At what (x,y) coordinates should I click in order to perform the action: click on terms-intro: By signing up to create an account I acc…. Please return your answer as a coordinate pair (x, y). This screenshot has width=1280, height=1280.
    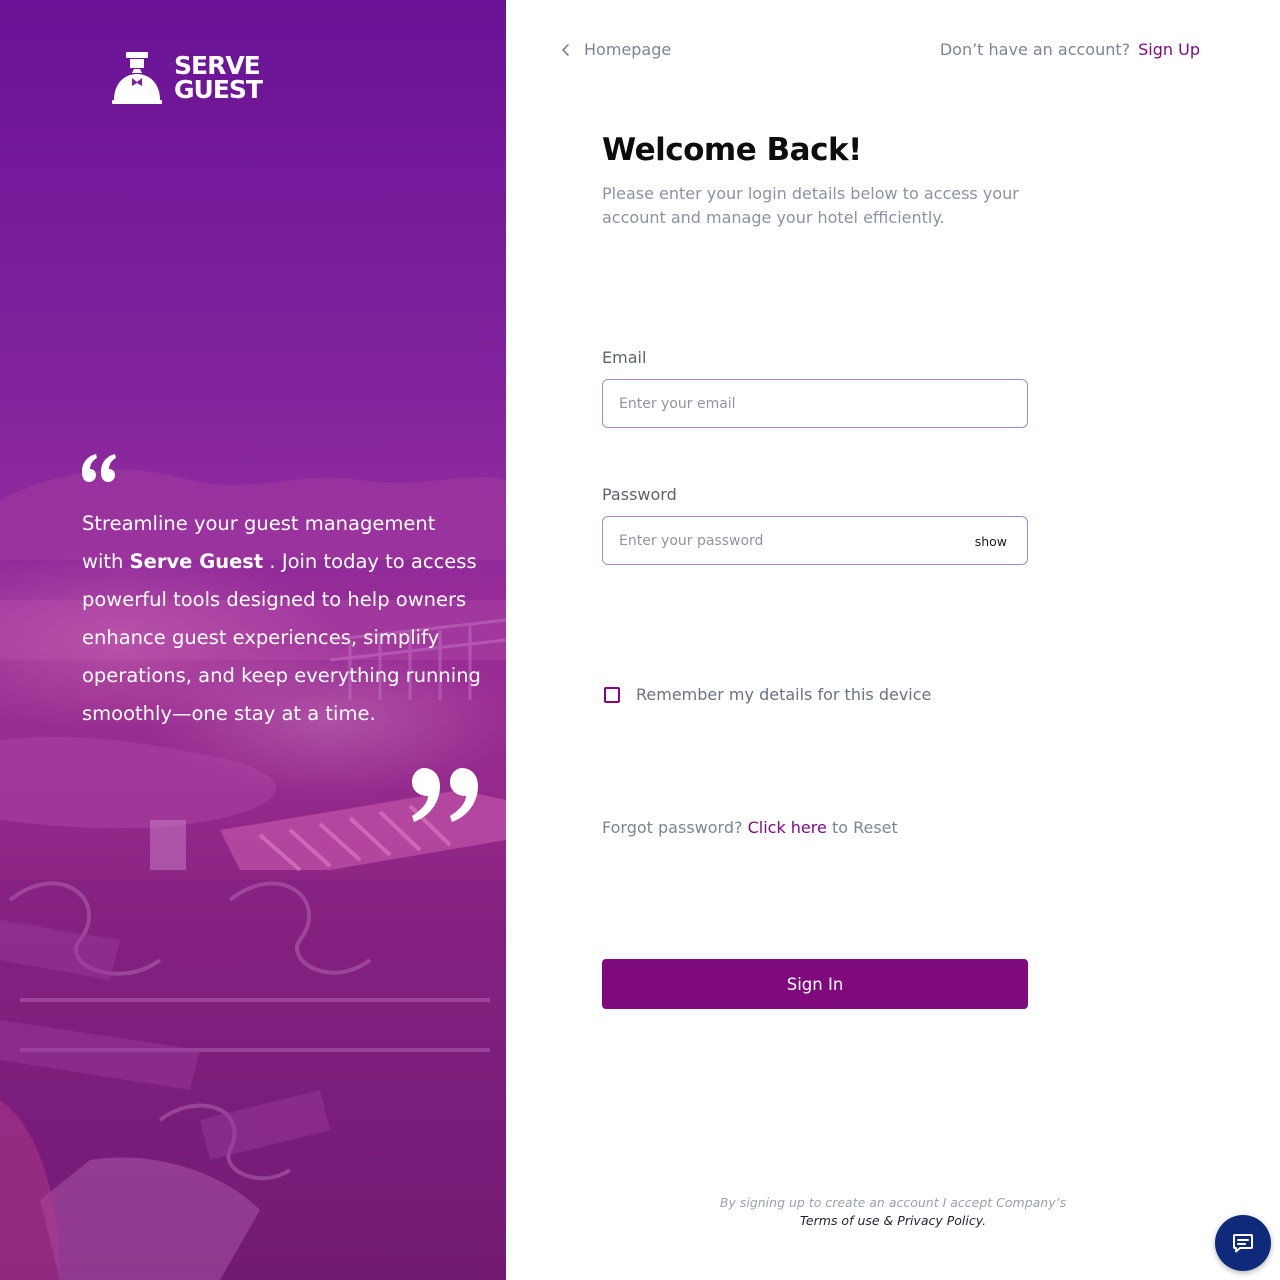
    Looking at the image, I should click on (893, 1202).